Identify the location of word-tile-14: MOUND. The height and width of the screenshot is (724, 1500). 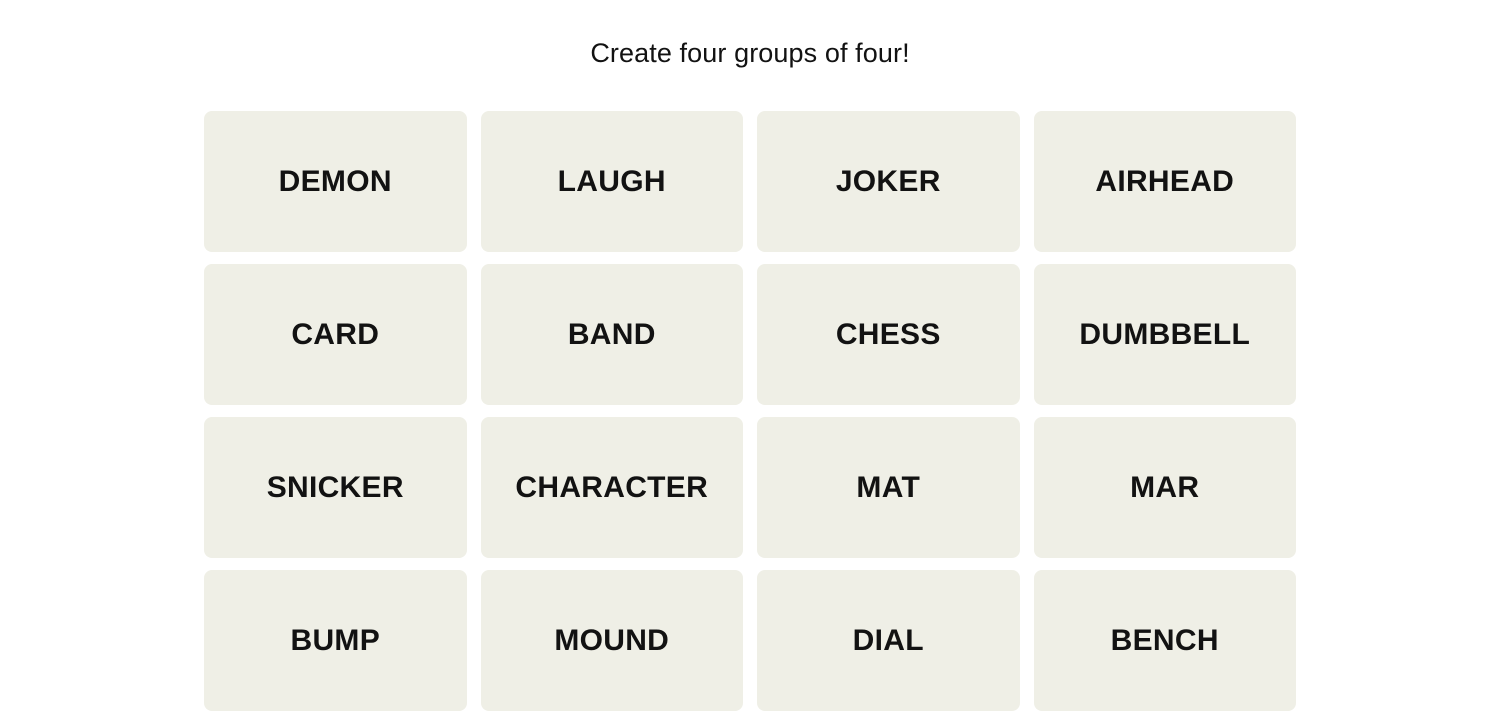
(611, 640).